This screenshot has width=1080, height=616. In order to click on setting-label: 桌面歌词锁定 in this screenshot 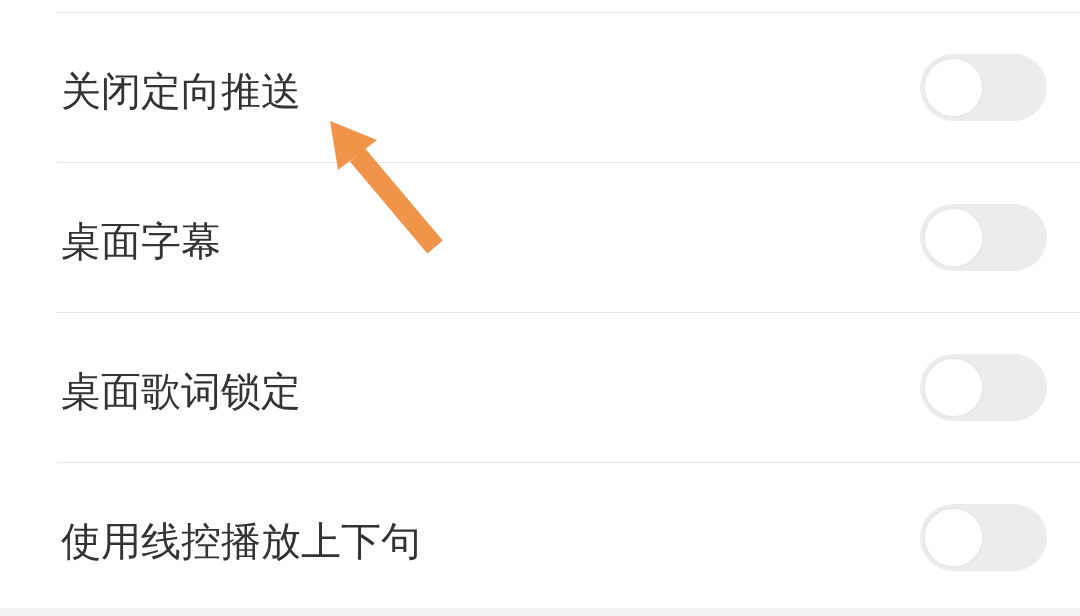, I will do `click(181, 390)`.